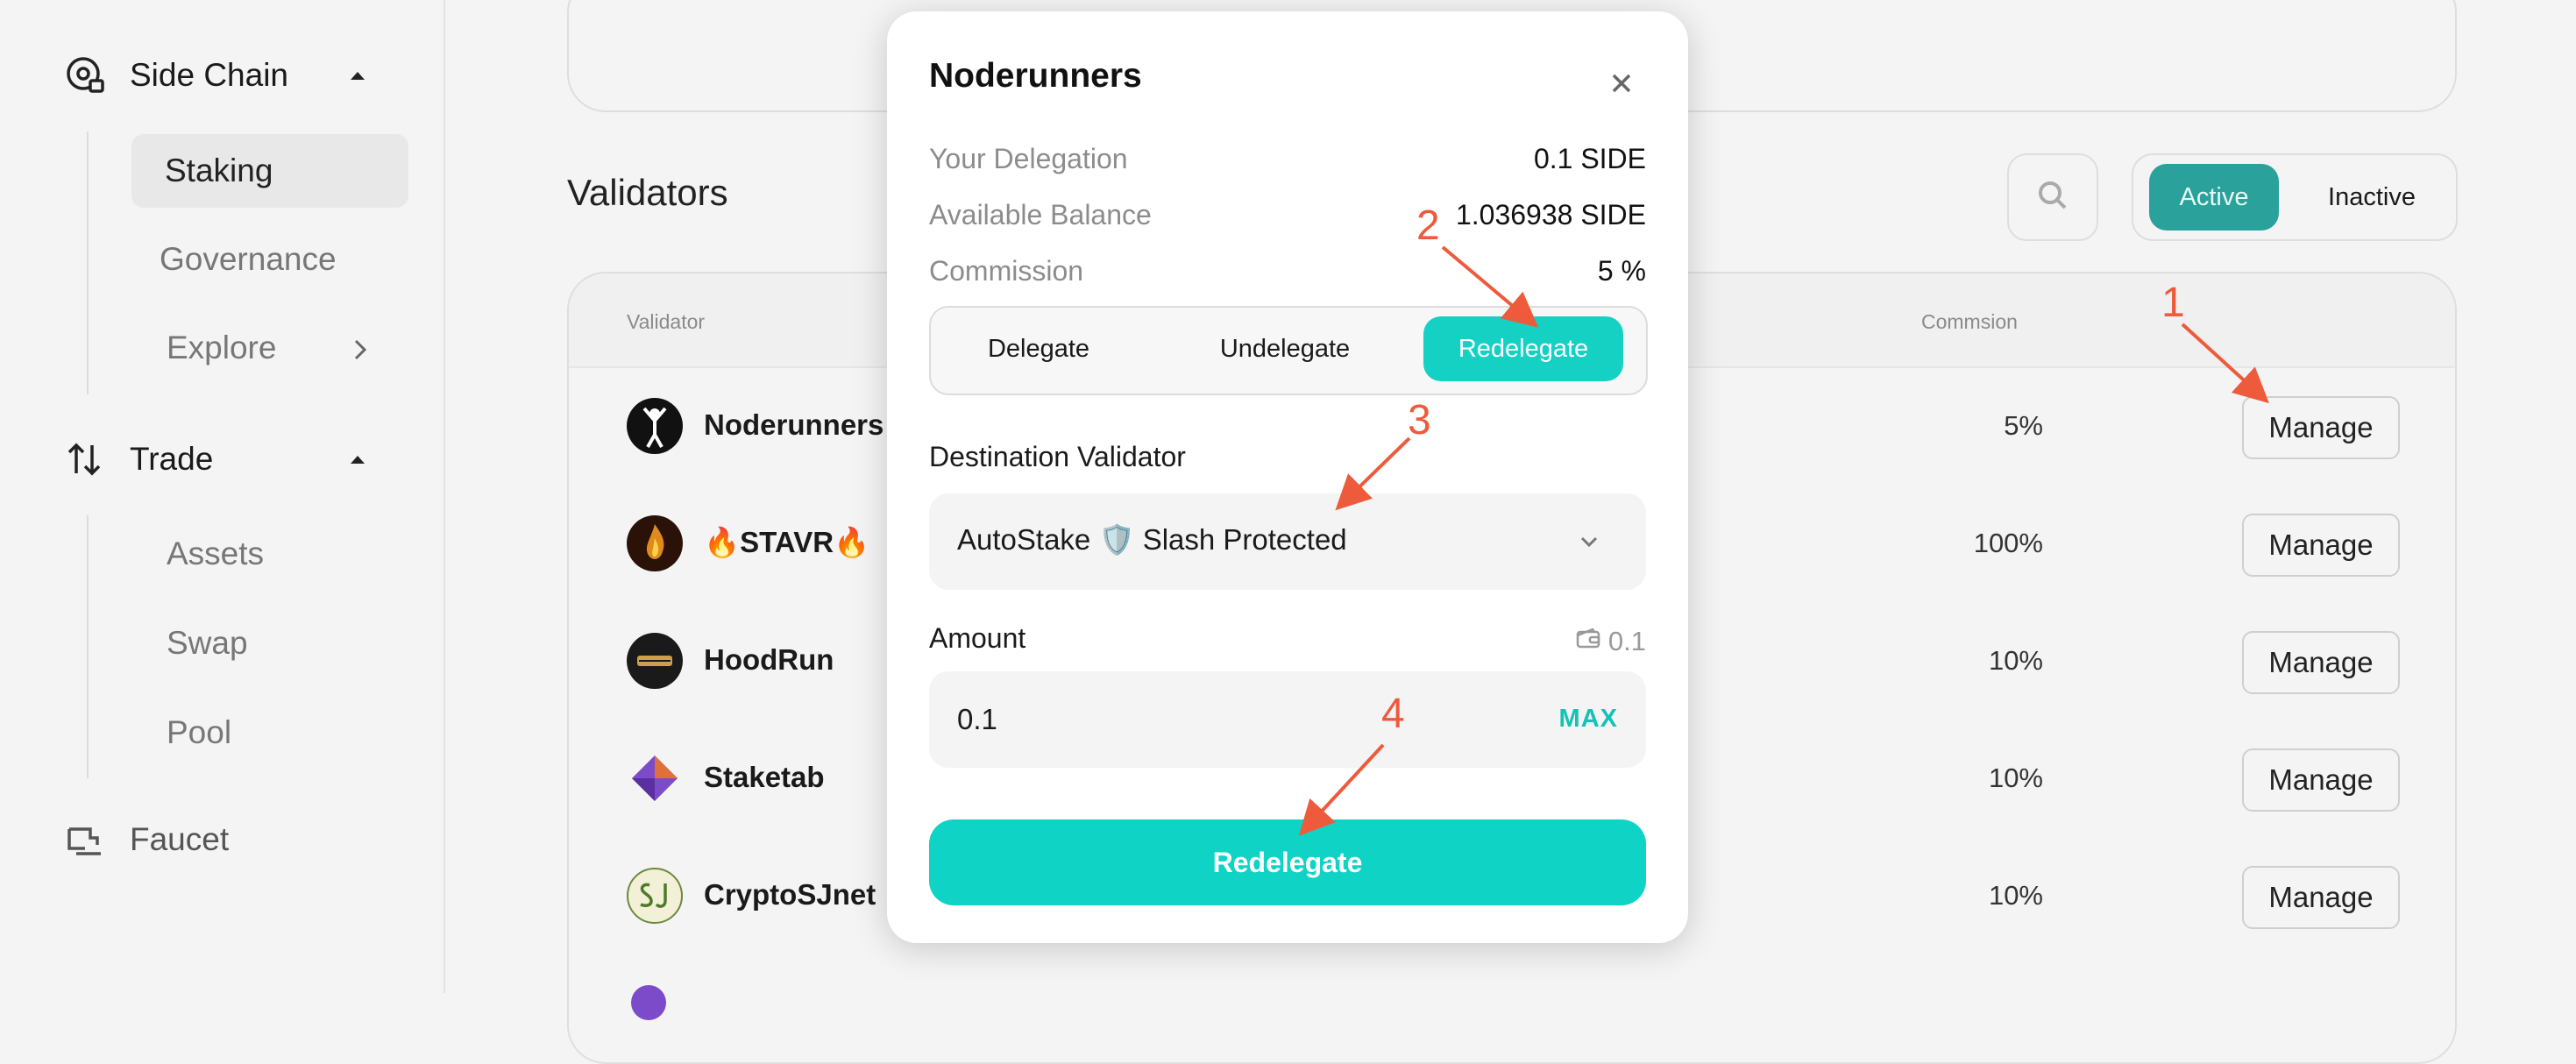 This screenshot has width=2576, height=1064. What do you see at coordinates (269, 171) in the screenshot?
I see `sidebar-item-staking: Staking` at bounding box center [269, 171].